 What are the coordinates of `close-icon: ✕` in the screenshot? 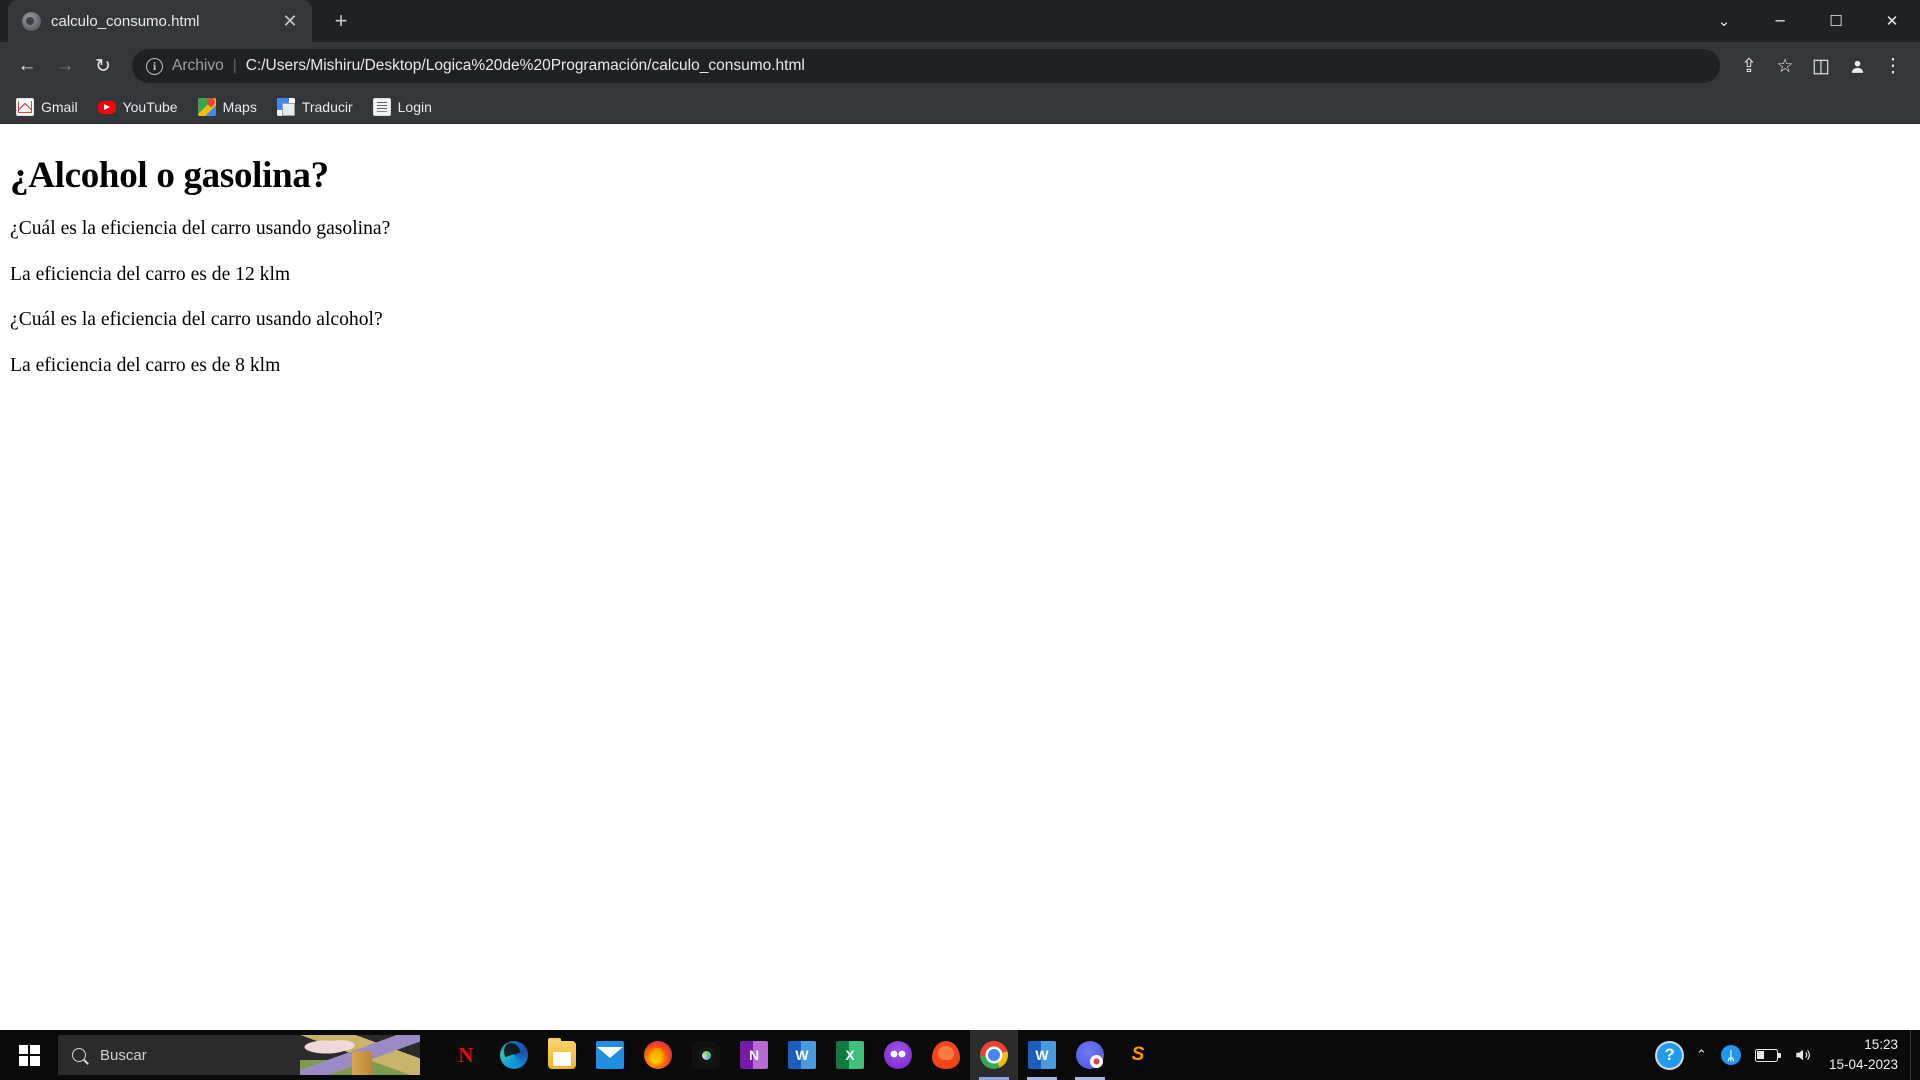 It's located at (290, 21).